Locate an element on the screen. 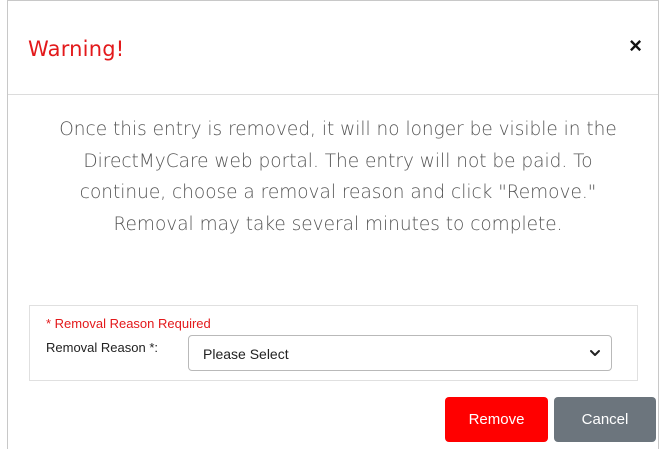  cancel-button: Cancel is located at coordinates (605, 419).